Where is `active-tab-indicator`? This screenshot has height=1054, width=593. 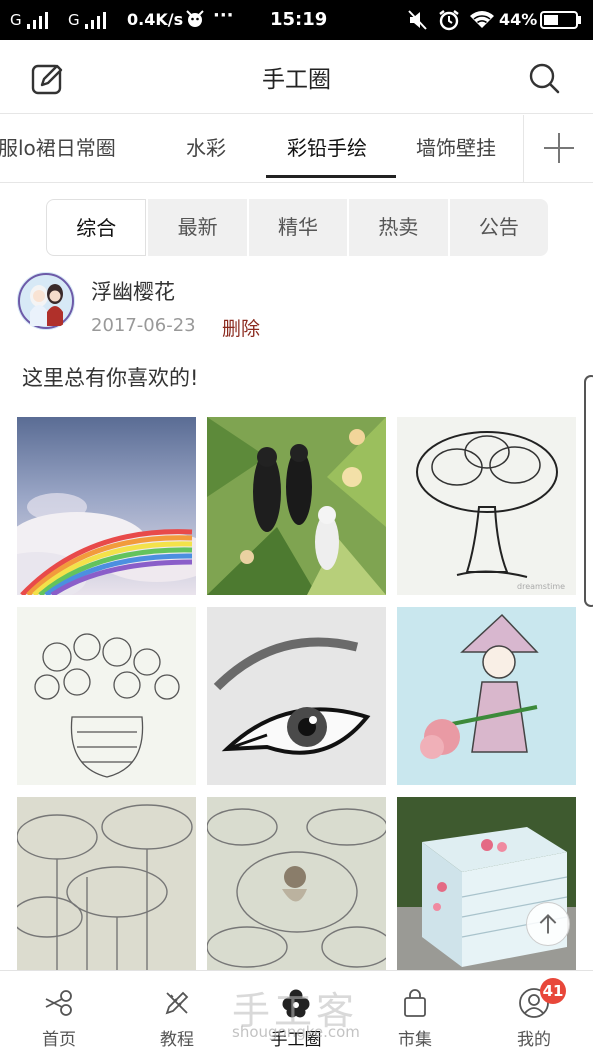
active-tab-indicator is located at coordinates (331, 176).